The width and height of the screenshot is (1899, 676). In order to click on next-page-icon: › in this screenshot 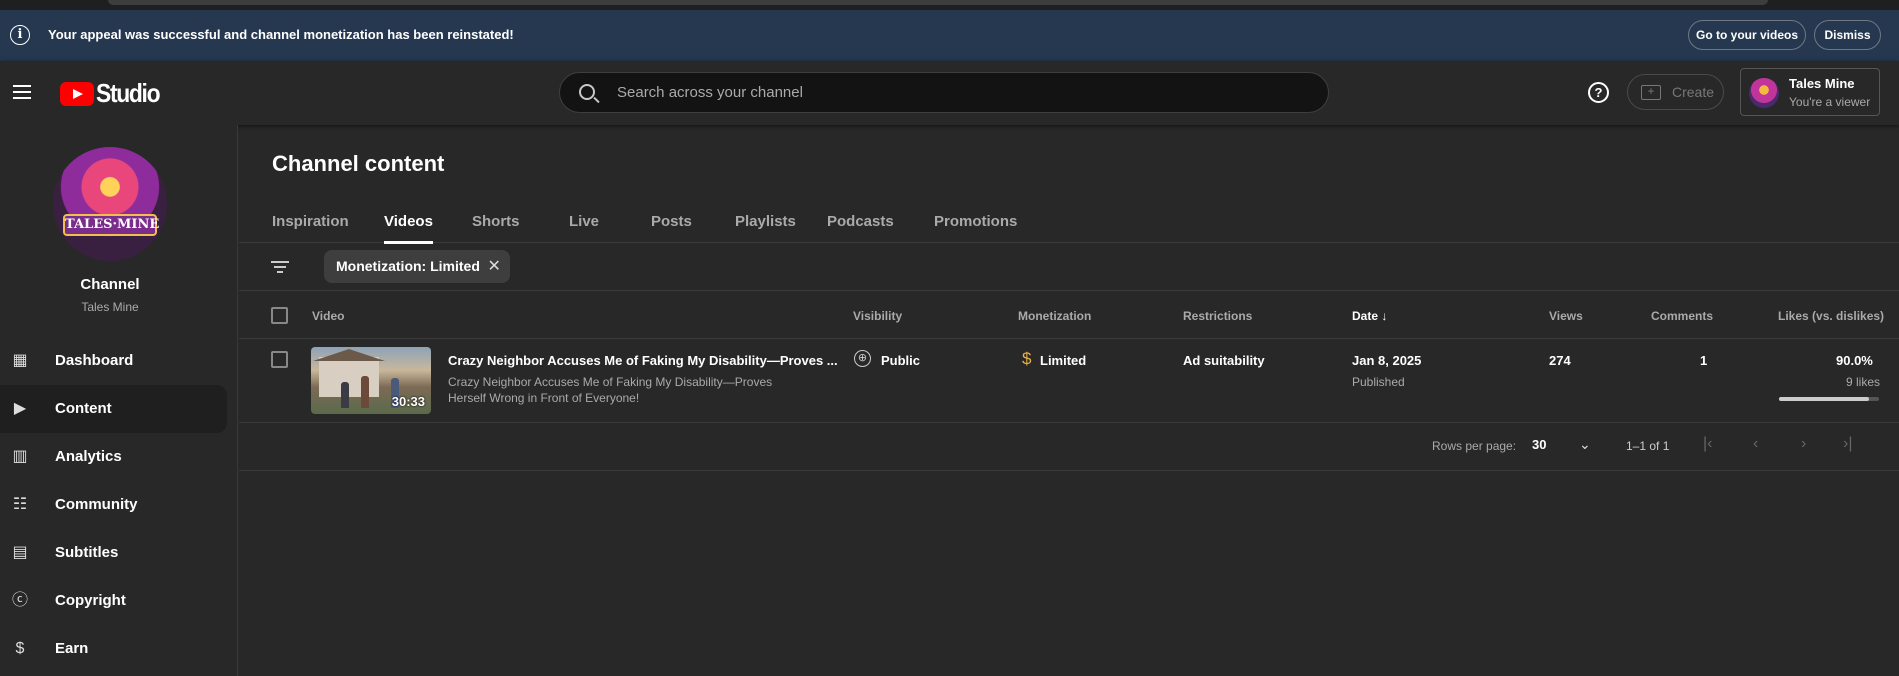, I will do `click(1803, 444)`.